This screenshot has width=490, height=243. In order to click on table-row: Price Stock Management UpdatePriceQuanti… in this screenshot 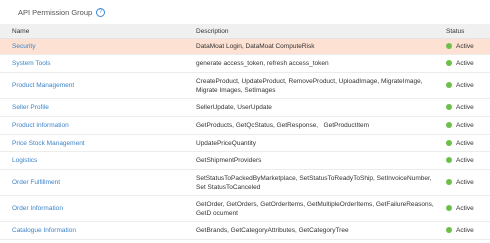, I will do `click(245, 143)`.